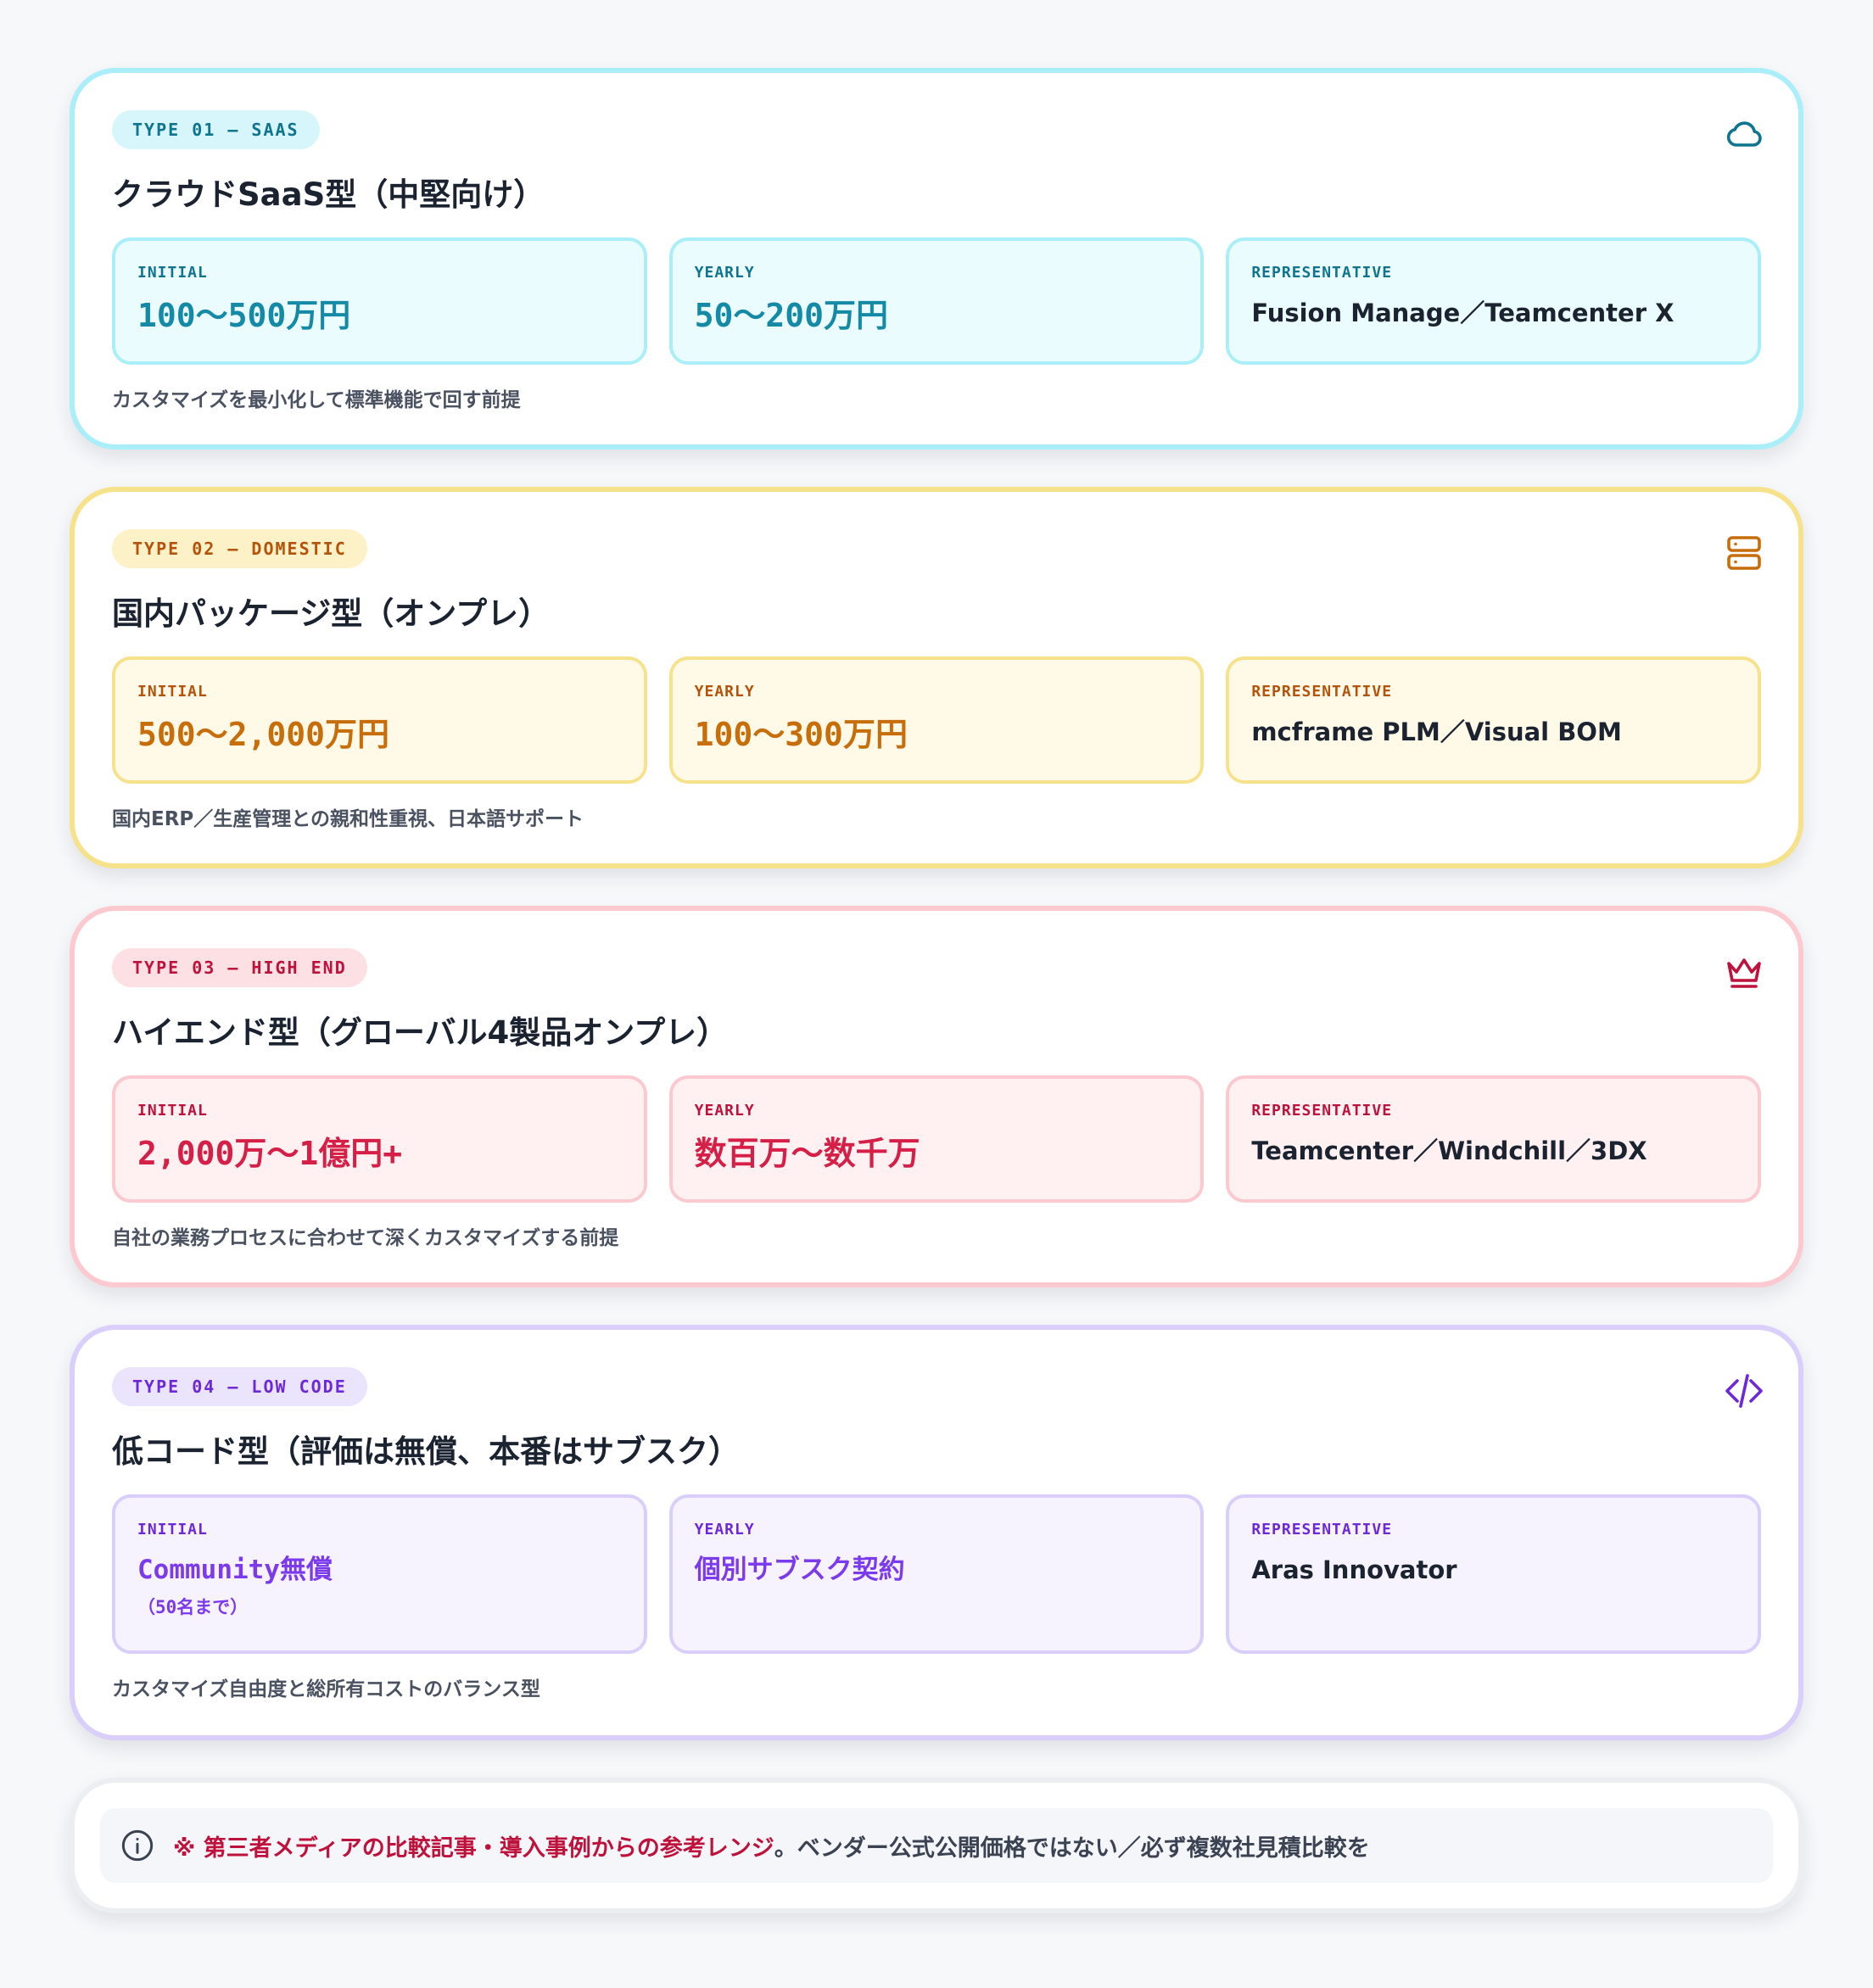  I want to click on initial-value: 100〜500万円, so click(244, 315).